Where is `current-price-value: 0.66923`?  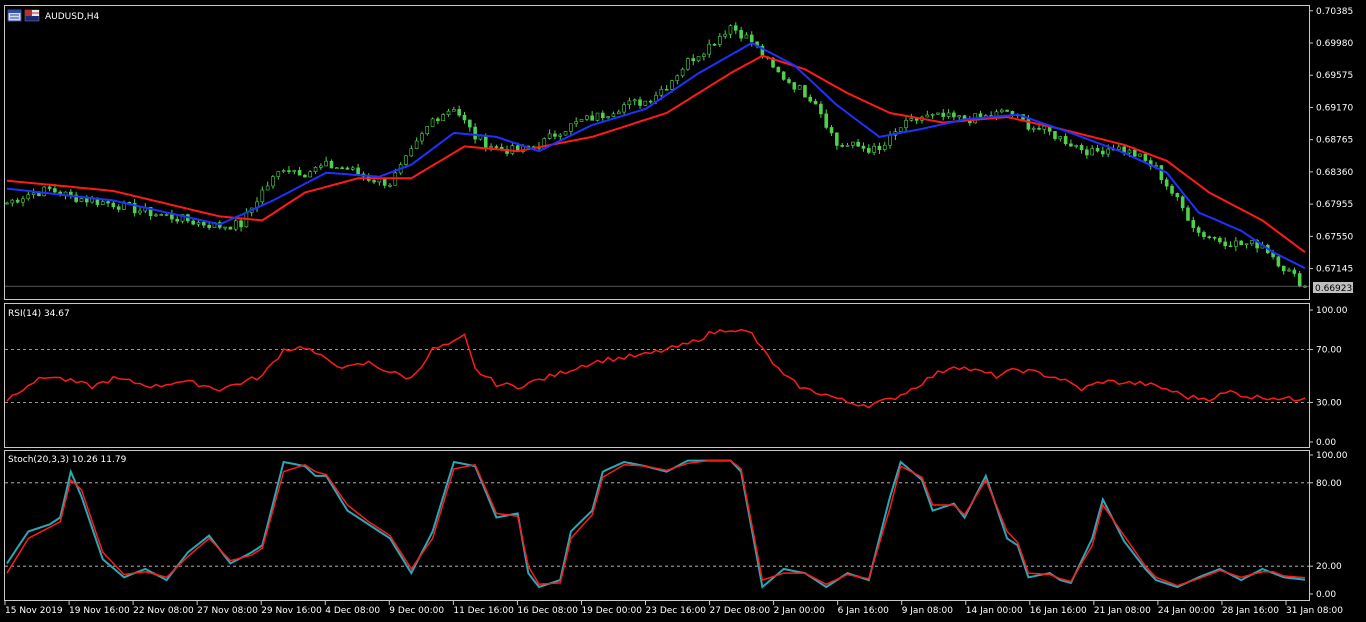
current-price-value: 0.66923 is located at coordinates (1333, 289).